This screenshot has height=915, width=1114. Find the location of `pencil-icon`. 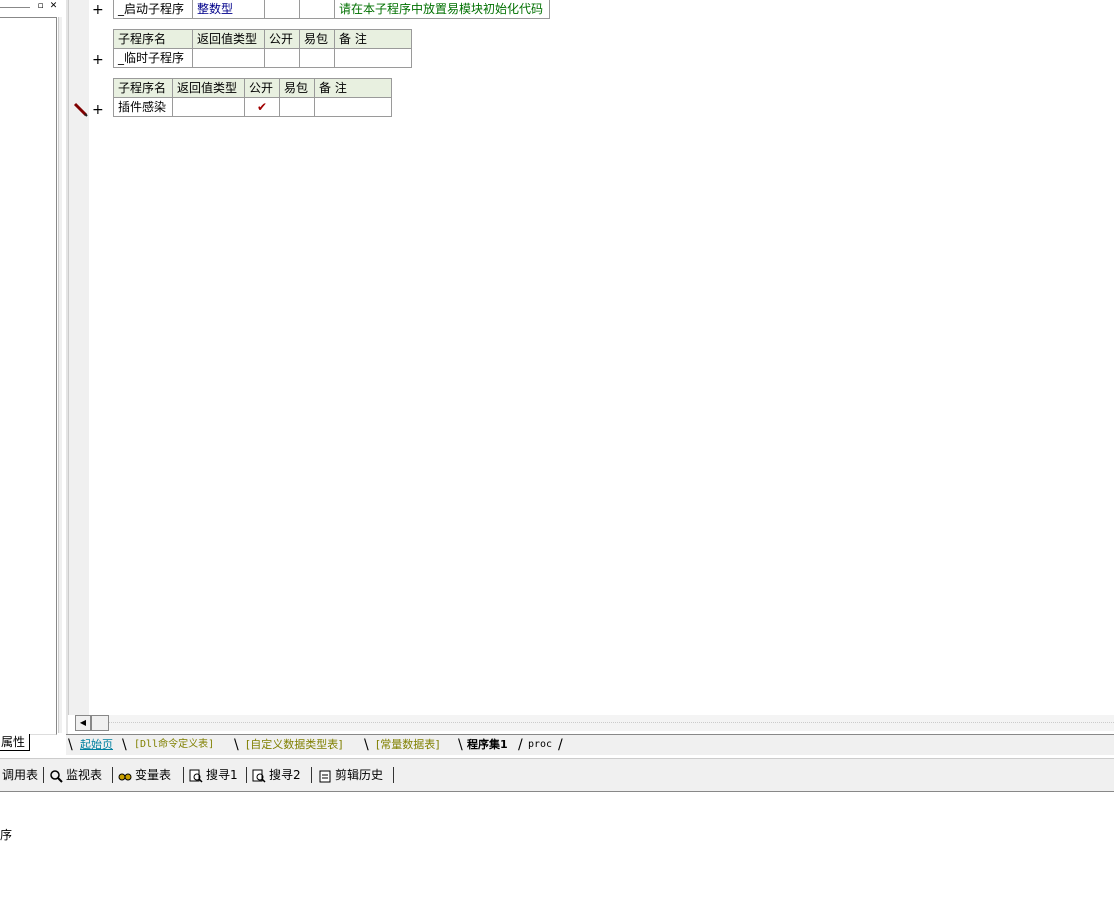

pencil-icon is located at coordinates (80, 109).